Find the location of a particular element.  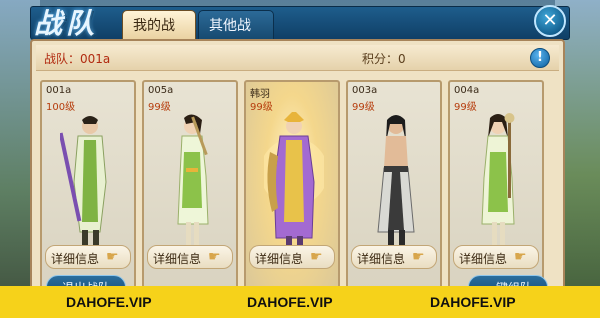

hero-name: 003a is located at coordinates (365, 90).